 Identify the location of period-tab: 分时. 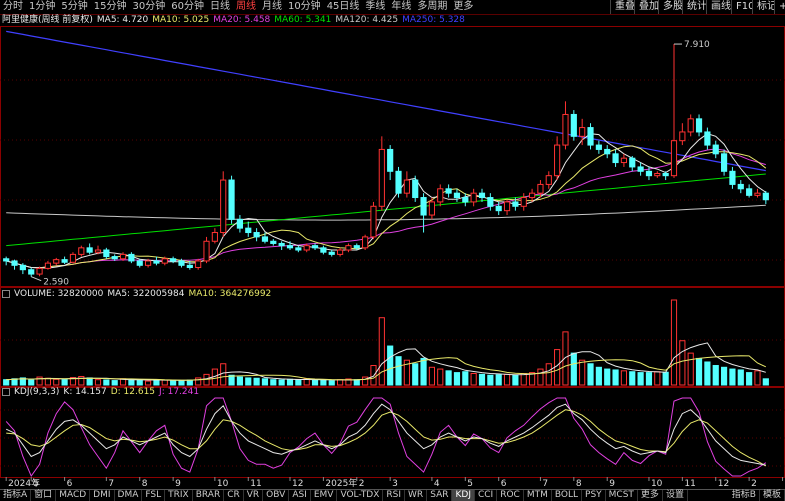
(13, 7).